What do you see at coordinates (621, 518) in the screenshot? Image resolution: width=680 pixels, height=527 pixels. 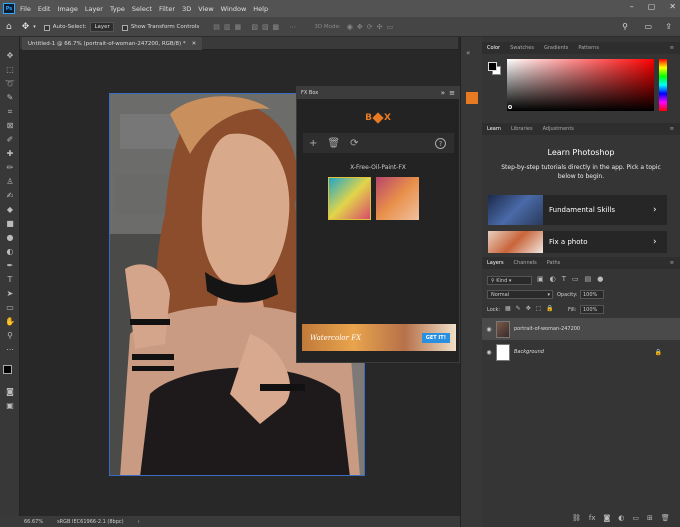 I see `adjustment-layer-icon: ◐` at bounding box center [621, 518].